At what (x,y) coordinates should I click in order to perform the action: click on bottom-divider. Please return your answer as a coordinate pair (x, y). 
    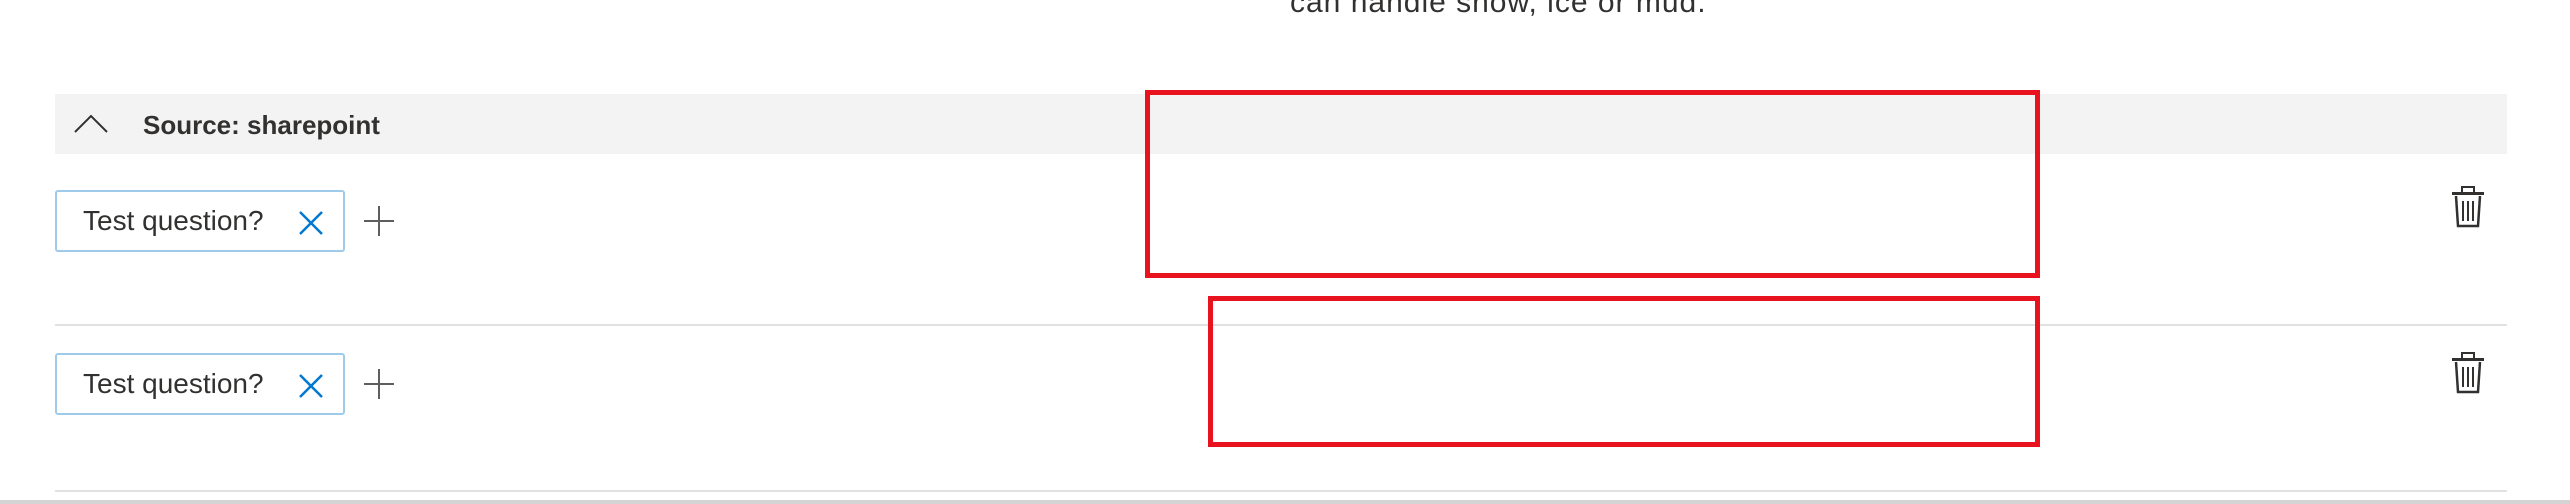
    Looking at the image, I should click on (1285, 502).